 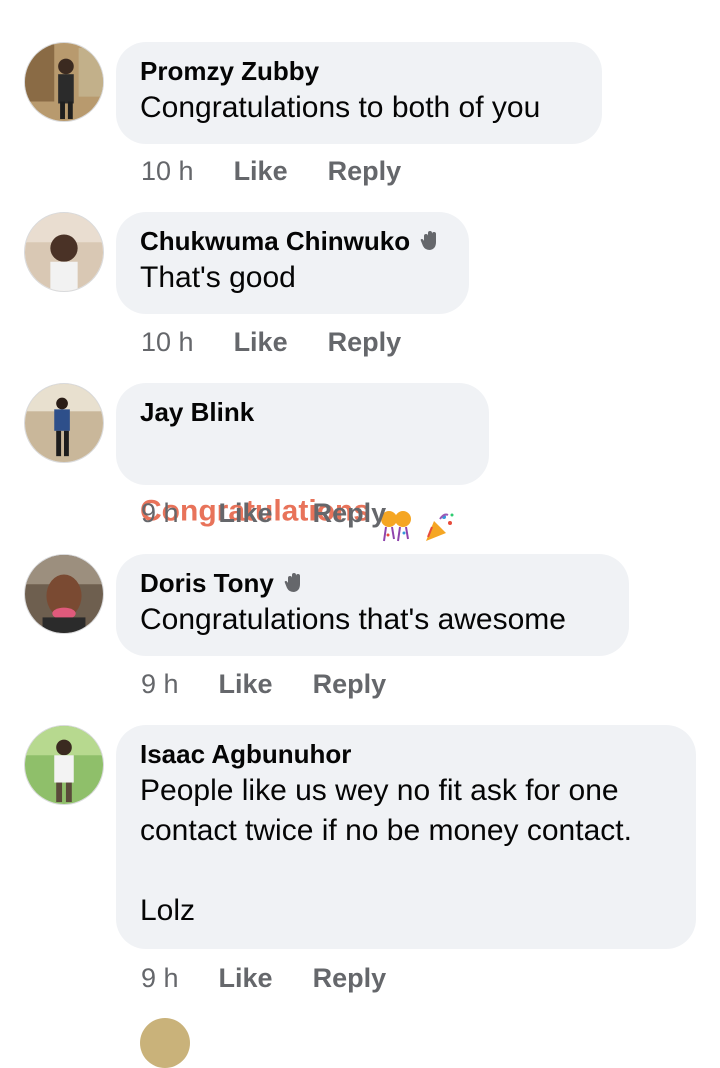 What do you see at coordinates (302, 462) in the screenshot?
I see `comment-bubble: Jay Blink Congratulations` at bounding box center [302, 462].